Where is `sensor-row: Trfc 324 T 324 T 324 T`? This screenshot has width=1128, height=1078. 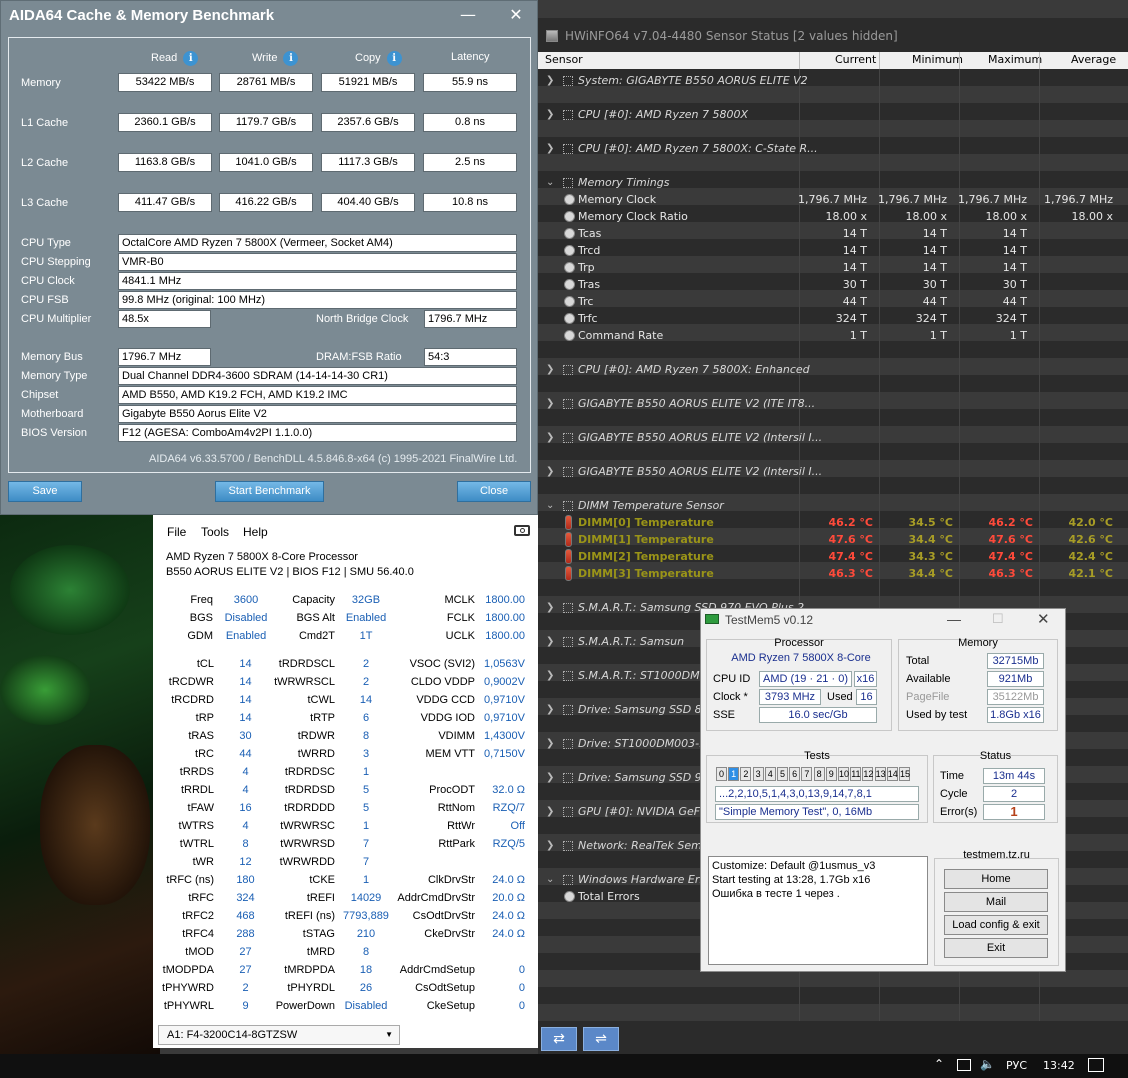
sensor-row: Trfc 324 T 324 T 324 T is located at coordinates (833, 318).